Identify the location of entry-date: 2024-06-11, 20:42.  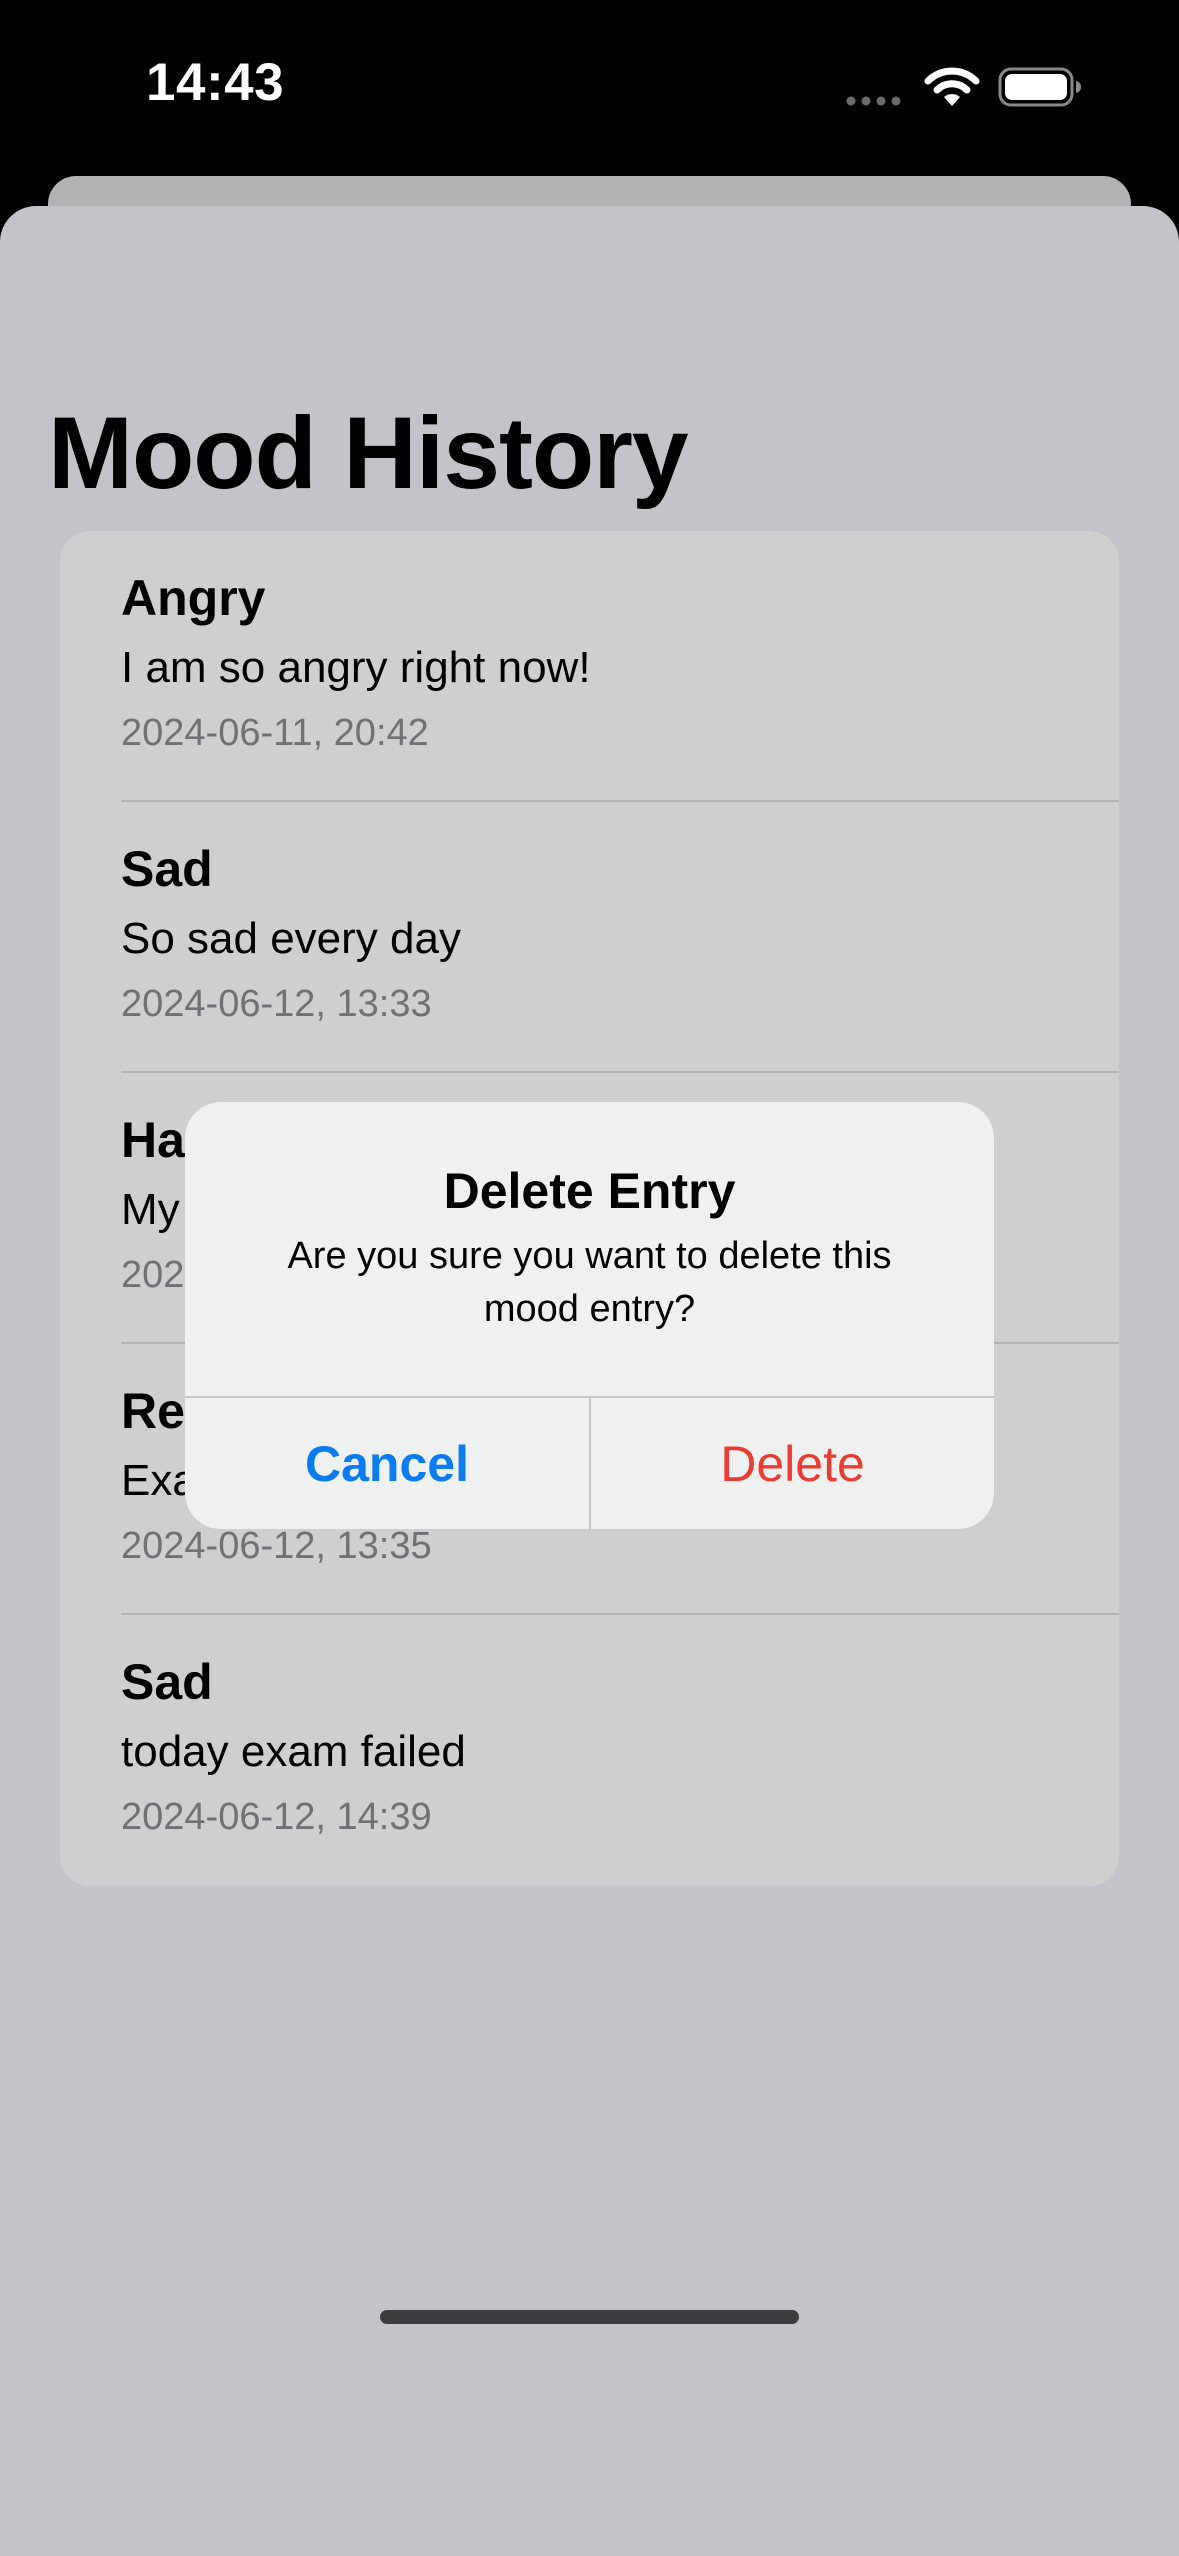
(275, 733).